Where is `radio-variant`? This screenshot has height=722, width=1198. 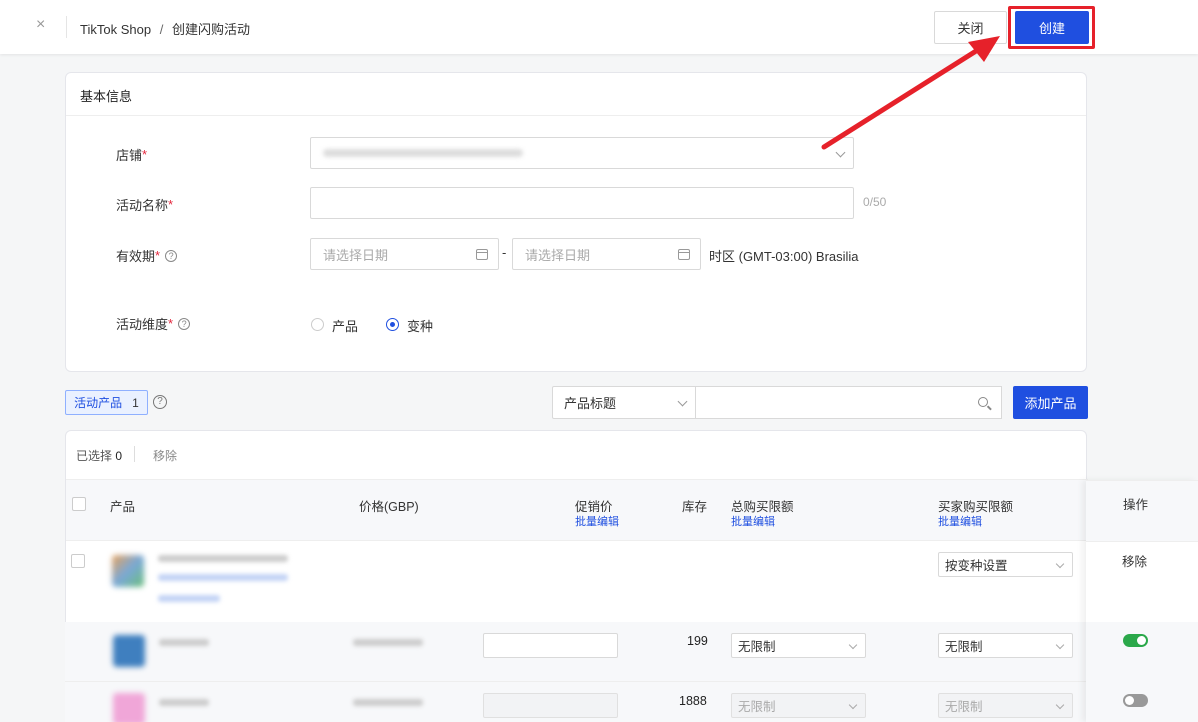 radio-variant is located at coordinates (392, 324).